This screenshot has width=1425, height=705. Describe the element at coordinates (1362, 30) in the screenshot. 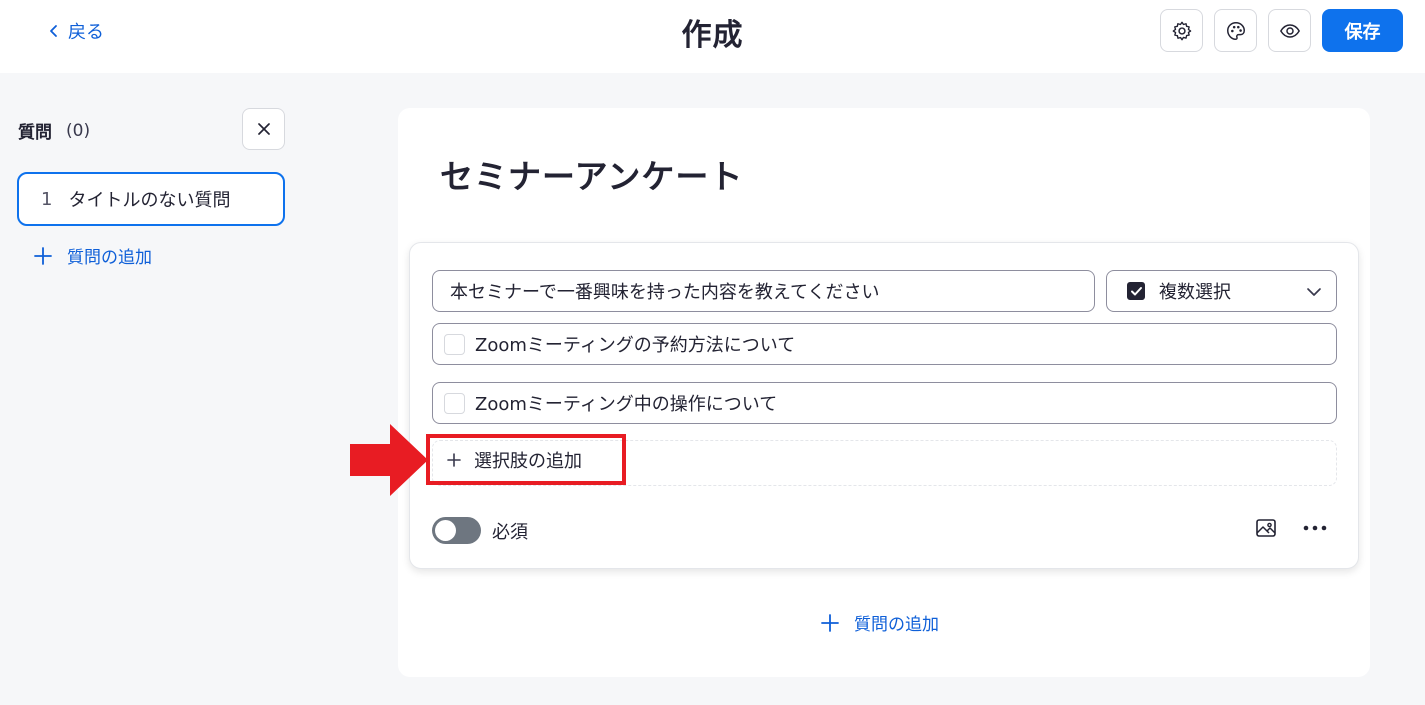

I see `save-button: 保存` at that location.